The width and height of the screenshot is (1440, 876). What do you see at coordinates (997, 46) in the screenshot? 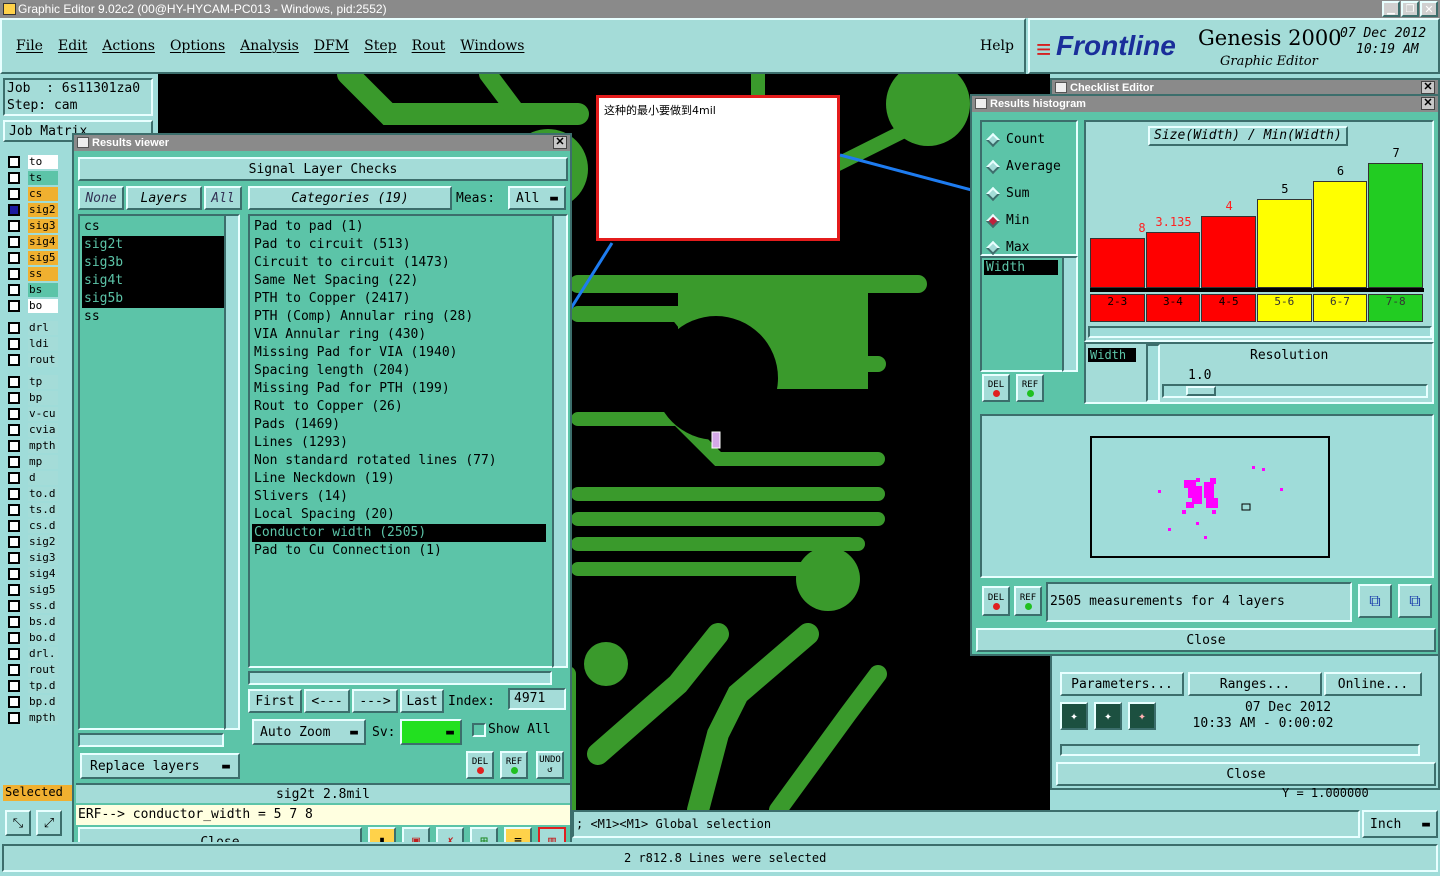
I see `menu-help: Help` at bounding box center [997, 46].